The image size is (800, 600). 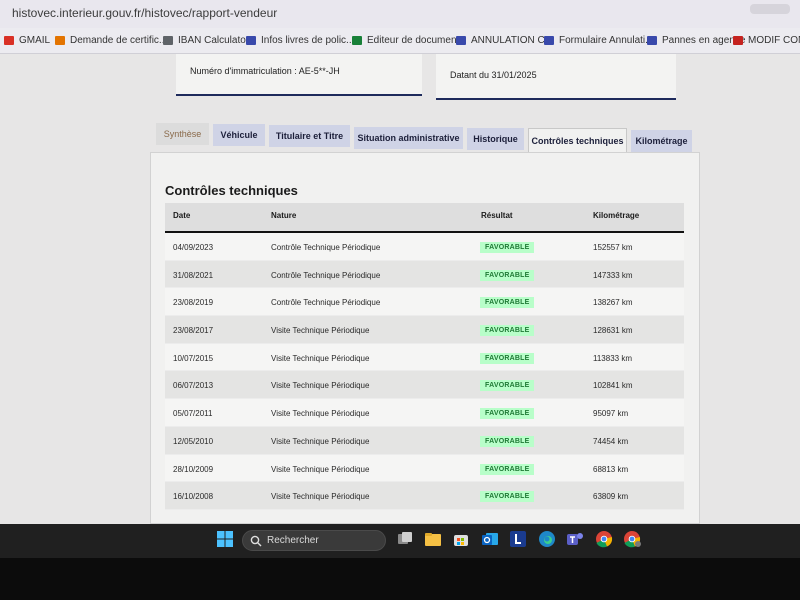 I want to click on chrome-profile-icon, so click(x=632, y=539).